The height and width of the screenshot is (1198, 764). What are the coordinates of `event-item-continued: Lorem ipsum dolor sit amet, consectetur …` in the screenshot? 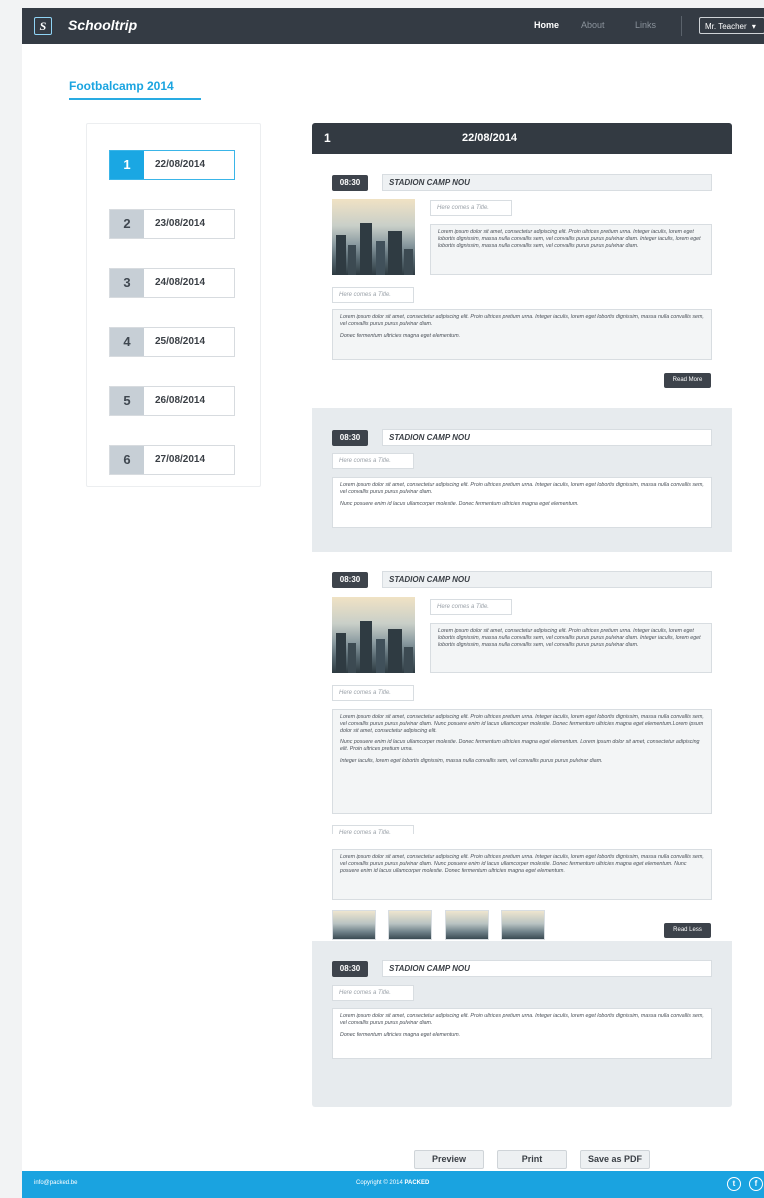 It's located at (522, 887).